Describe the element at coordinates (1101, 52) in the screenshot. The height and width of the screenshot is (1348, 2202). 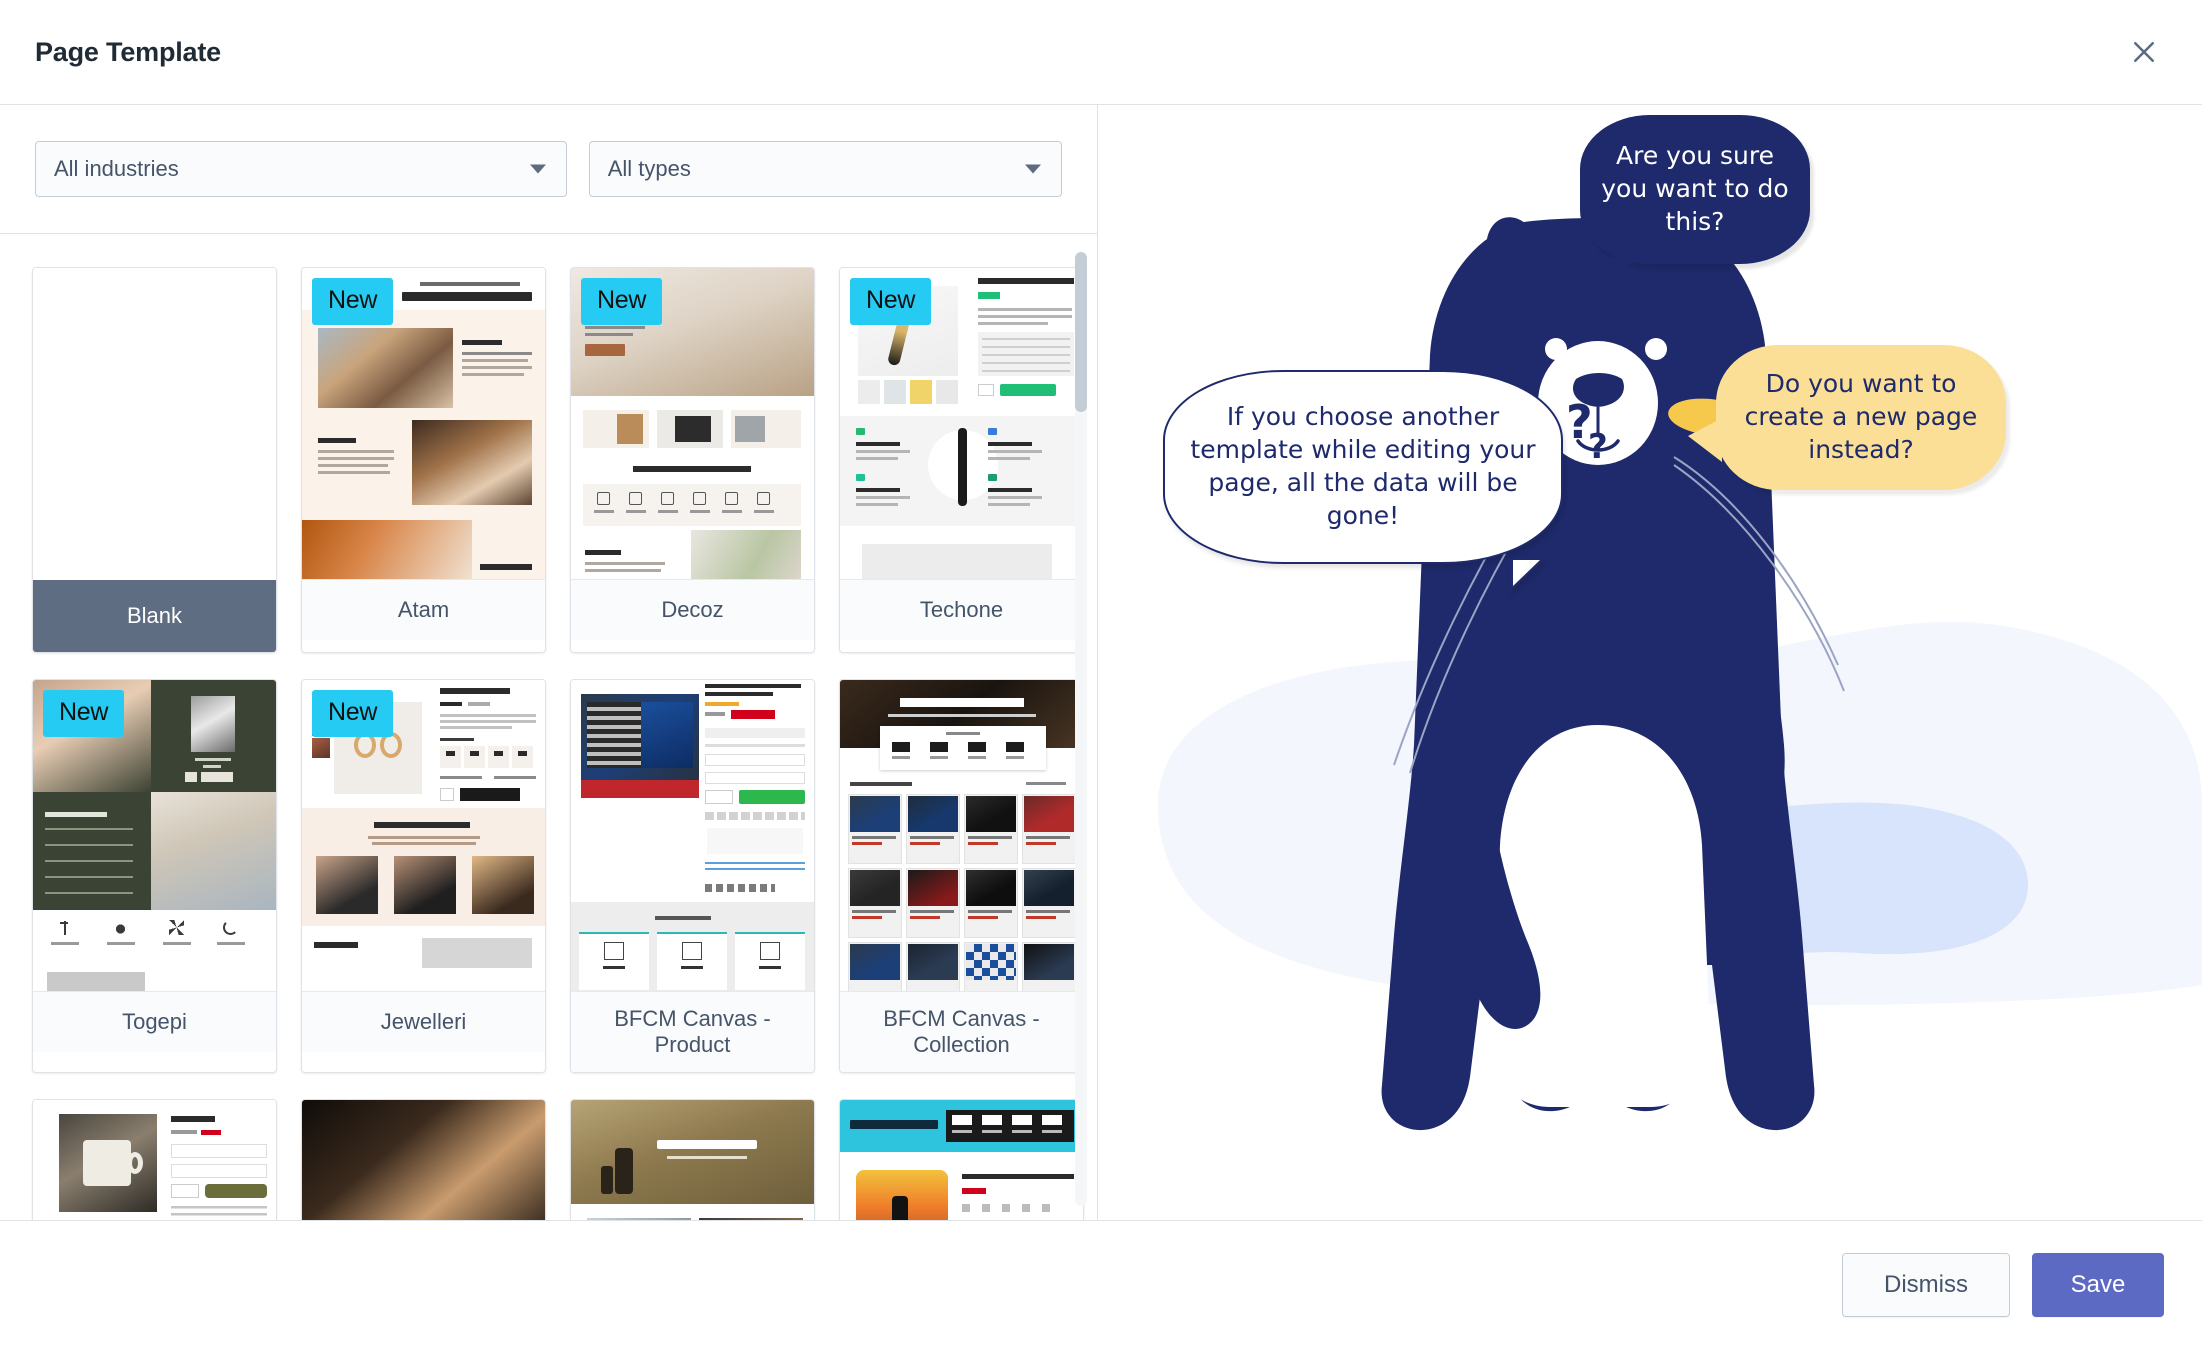
I see `modal-header: Page Template` at that location.